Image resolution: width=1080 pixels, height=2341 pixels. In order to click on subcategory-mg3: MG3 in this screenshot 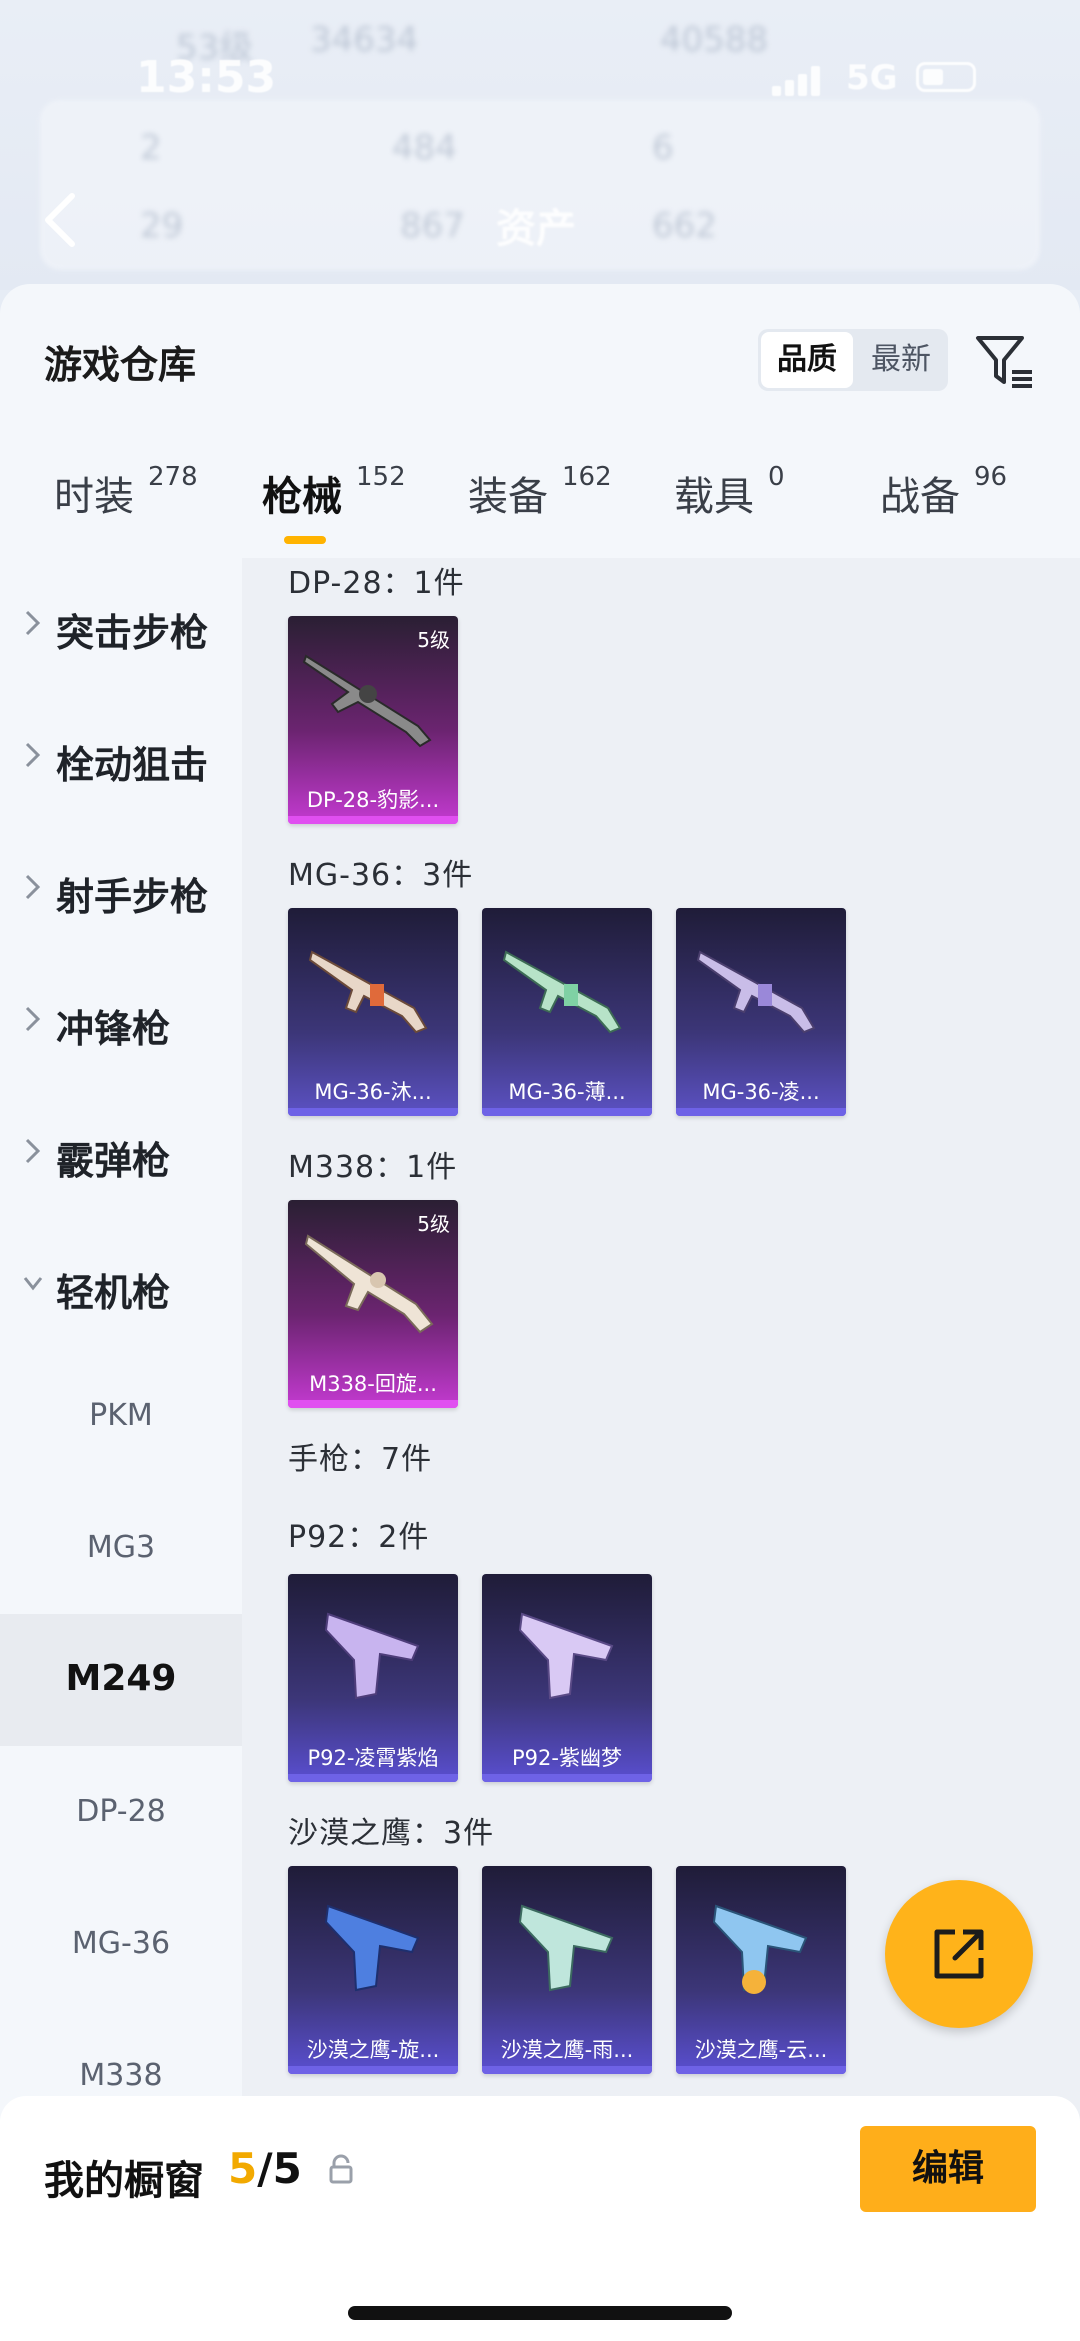, I will do `click(121, 1548)`.